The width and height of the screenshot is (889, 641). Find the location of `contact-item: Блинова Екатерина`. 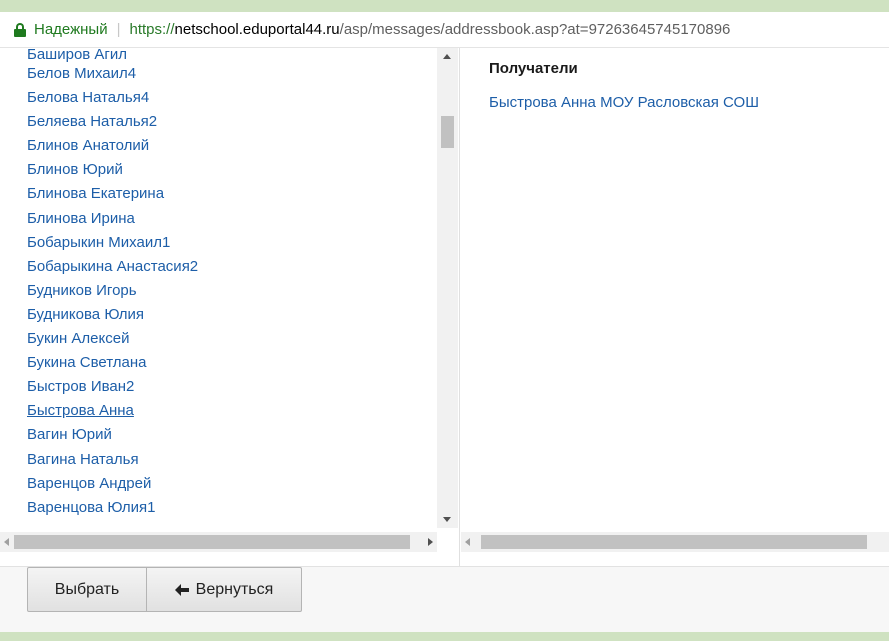

contact-item: Блинова Екатерина is located at coordinates (112, 194).